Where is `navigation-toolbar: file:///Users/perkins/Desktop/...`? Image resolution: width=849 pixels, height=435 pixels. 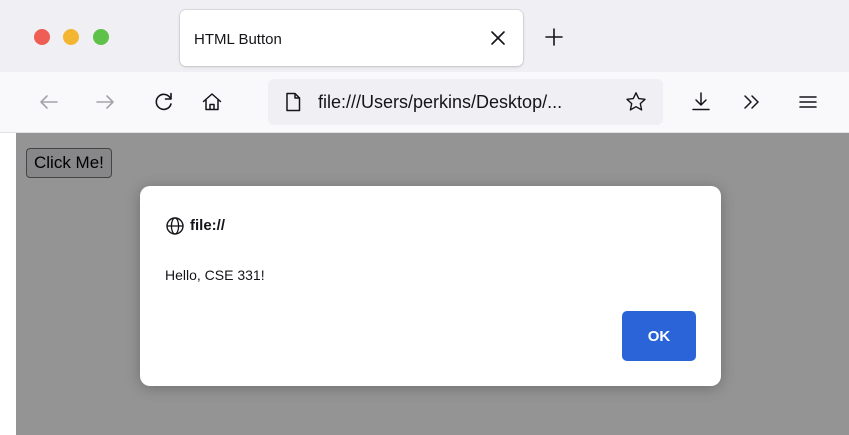
navigation-toolbar: file:///Users/perkins/Desktop/... is located at coordinates (424, 102).